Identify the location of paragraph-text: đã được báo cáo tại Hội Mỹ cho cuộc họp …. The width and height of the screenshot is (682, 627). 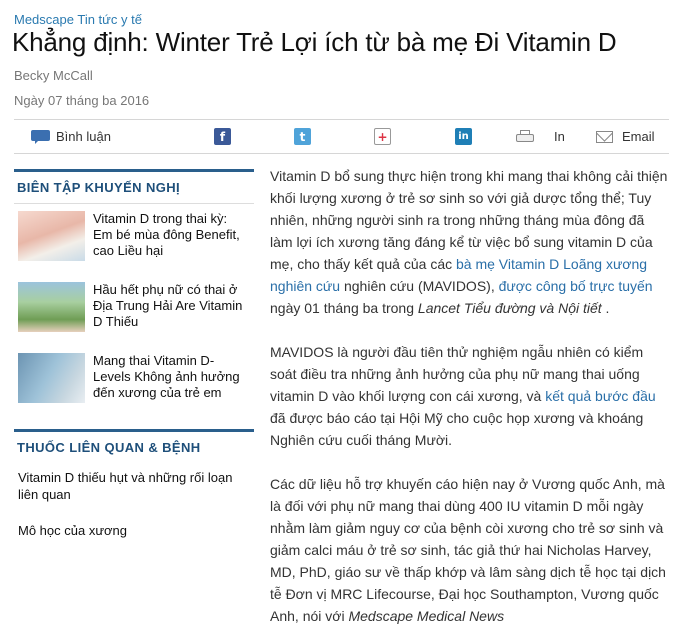
(457, 429).